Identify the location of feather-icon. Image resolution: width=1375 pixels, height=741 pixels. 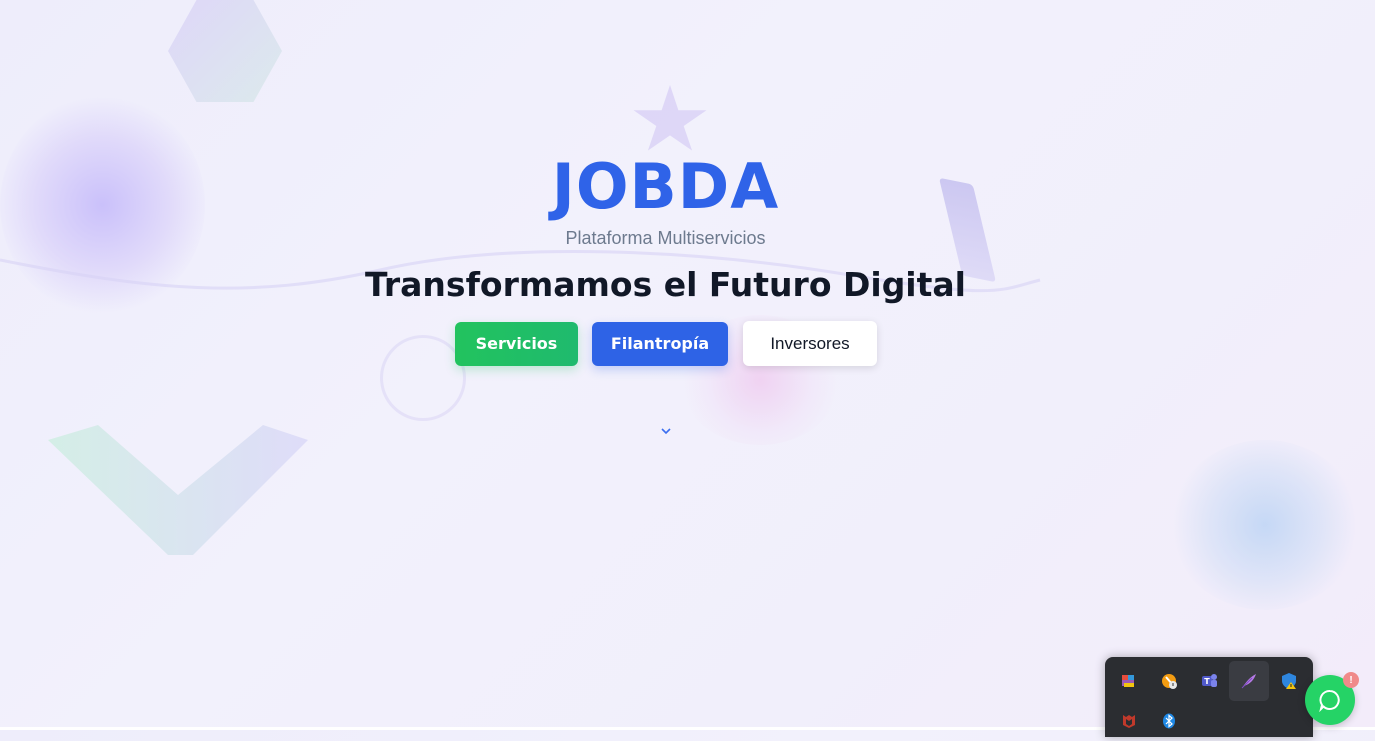
(1249, 681).